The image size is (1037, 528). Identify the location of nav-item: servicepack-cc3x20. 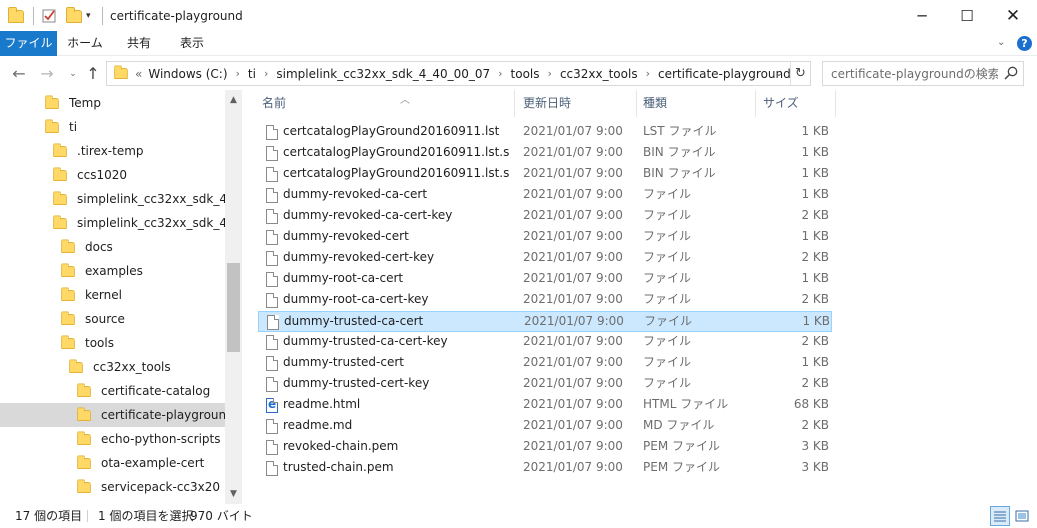
(112, 487).